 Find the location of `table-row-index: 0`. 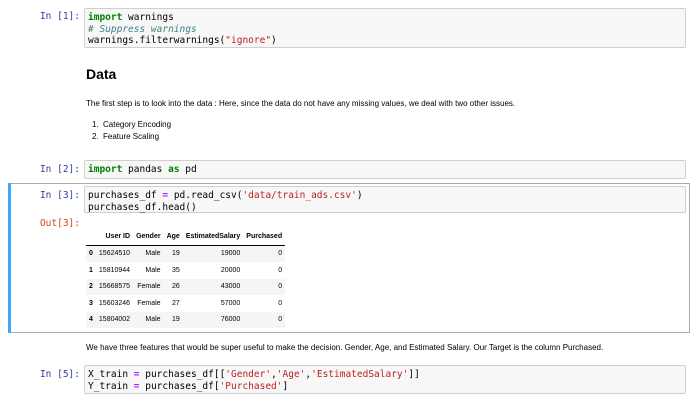

table-row-index: 0 is located at coordinates (91, 254).